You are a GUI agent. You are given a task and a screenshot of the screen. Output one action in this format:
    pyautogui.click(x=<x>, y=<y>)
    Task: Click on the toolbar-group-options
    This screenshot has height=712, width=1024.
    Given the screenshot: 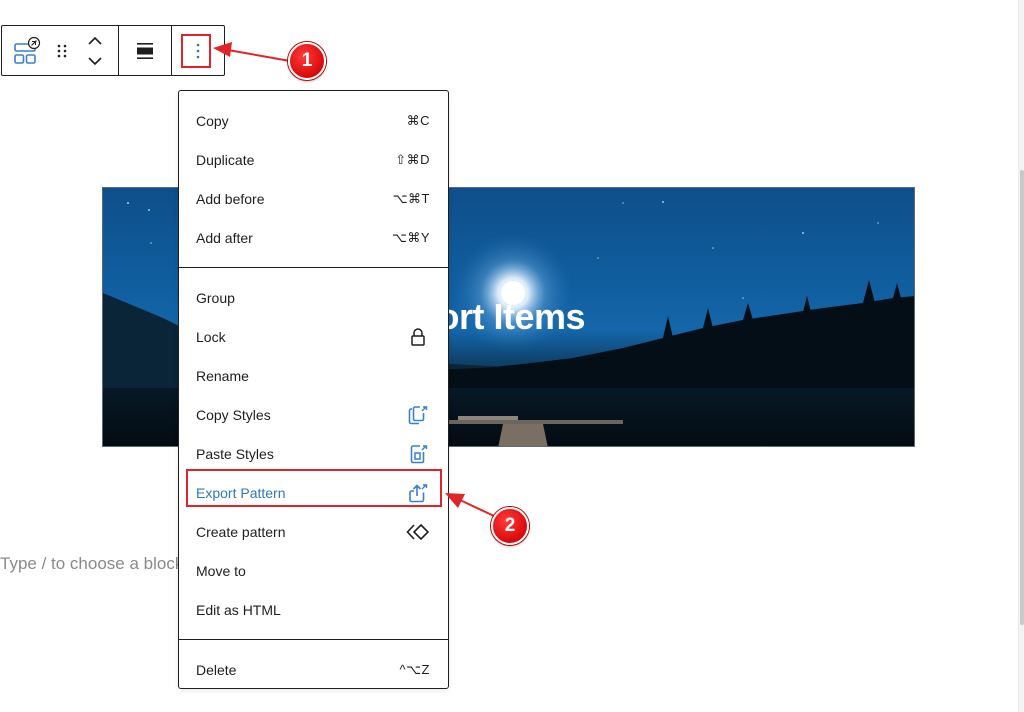 What is the action you would take?
    pyautogui.click(x=198, y=50)
    